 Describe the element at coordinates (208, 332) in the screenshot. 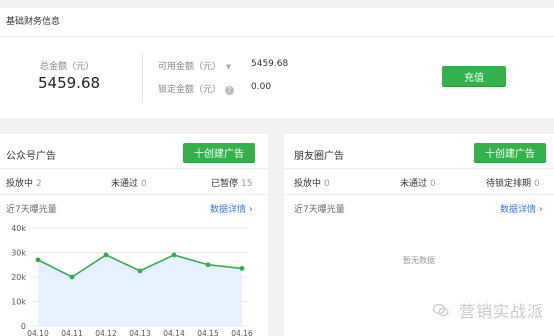

I see `x-tick-label: 04.15` at that location.